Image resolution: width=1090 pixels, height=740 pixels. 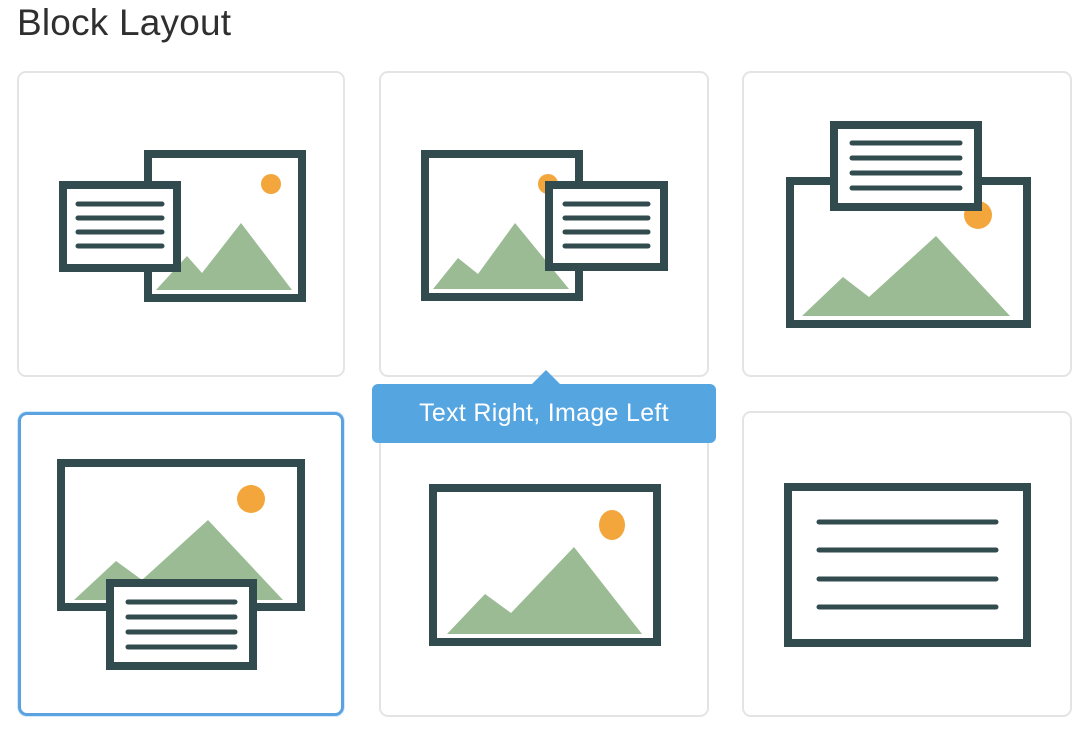 I want to click on layout-option-text-right-image-left, so click(x=544, y=224).